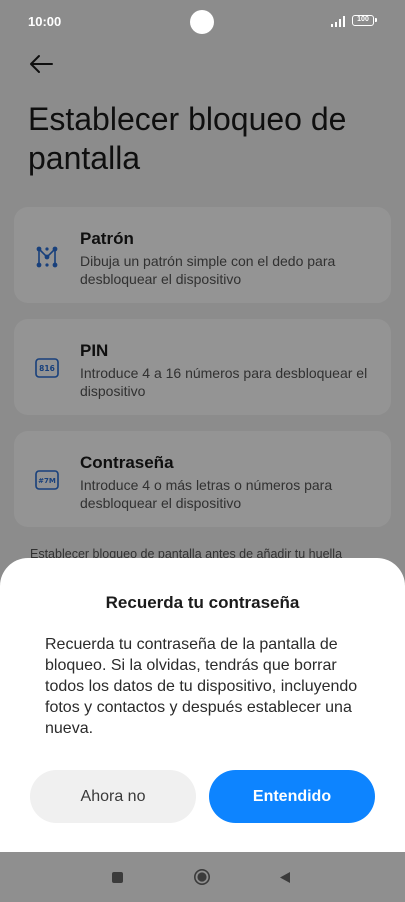  Describe the element at coordinates (45, 21) in the screenshot. I see `status-time: 10:00` at that location.